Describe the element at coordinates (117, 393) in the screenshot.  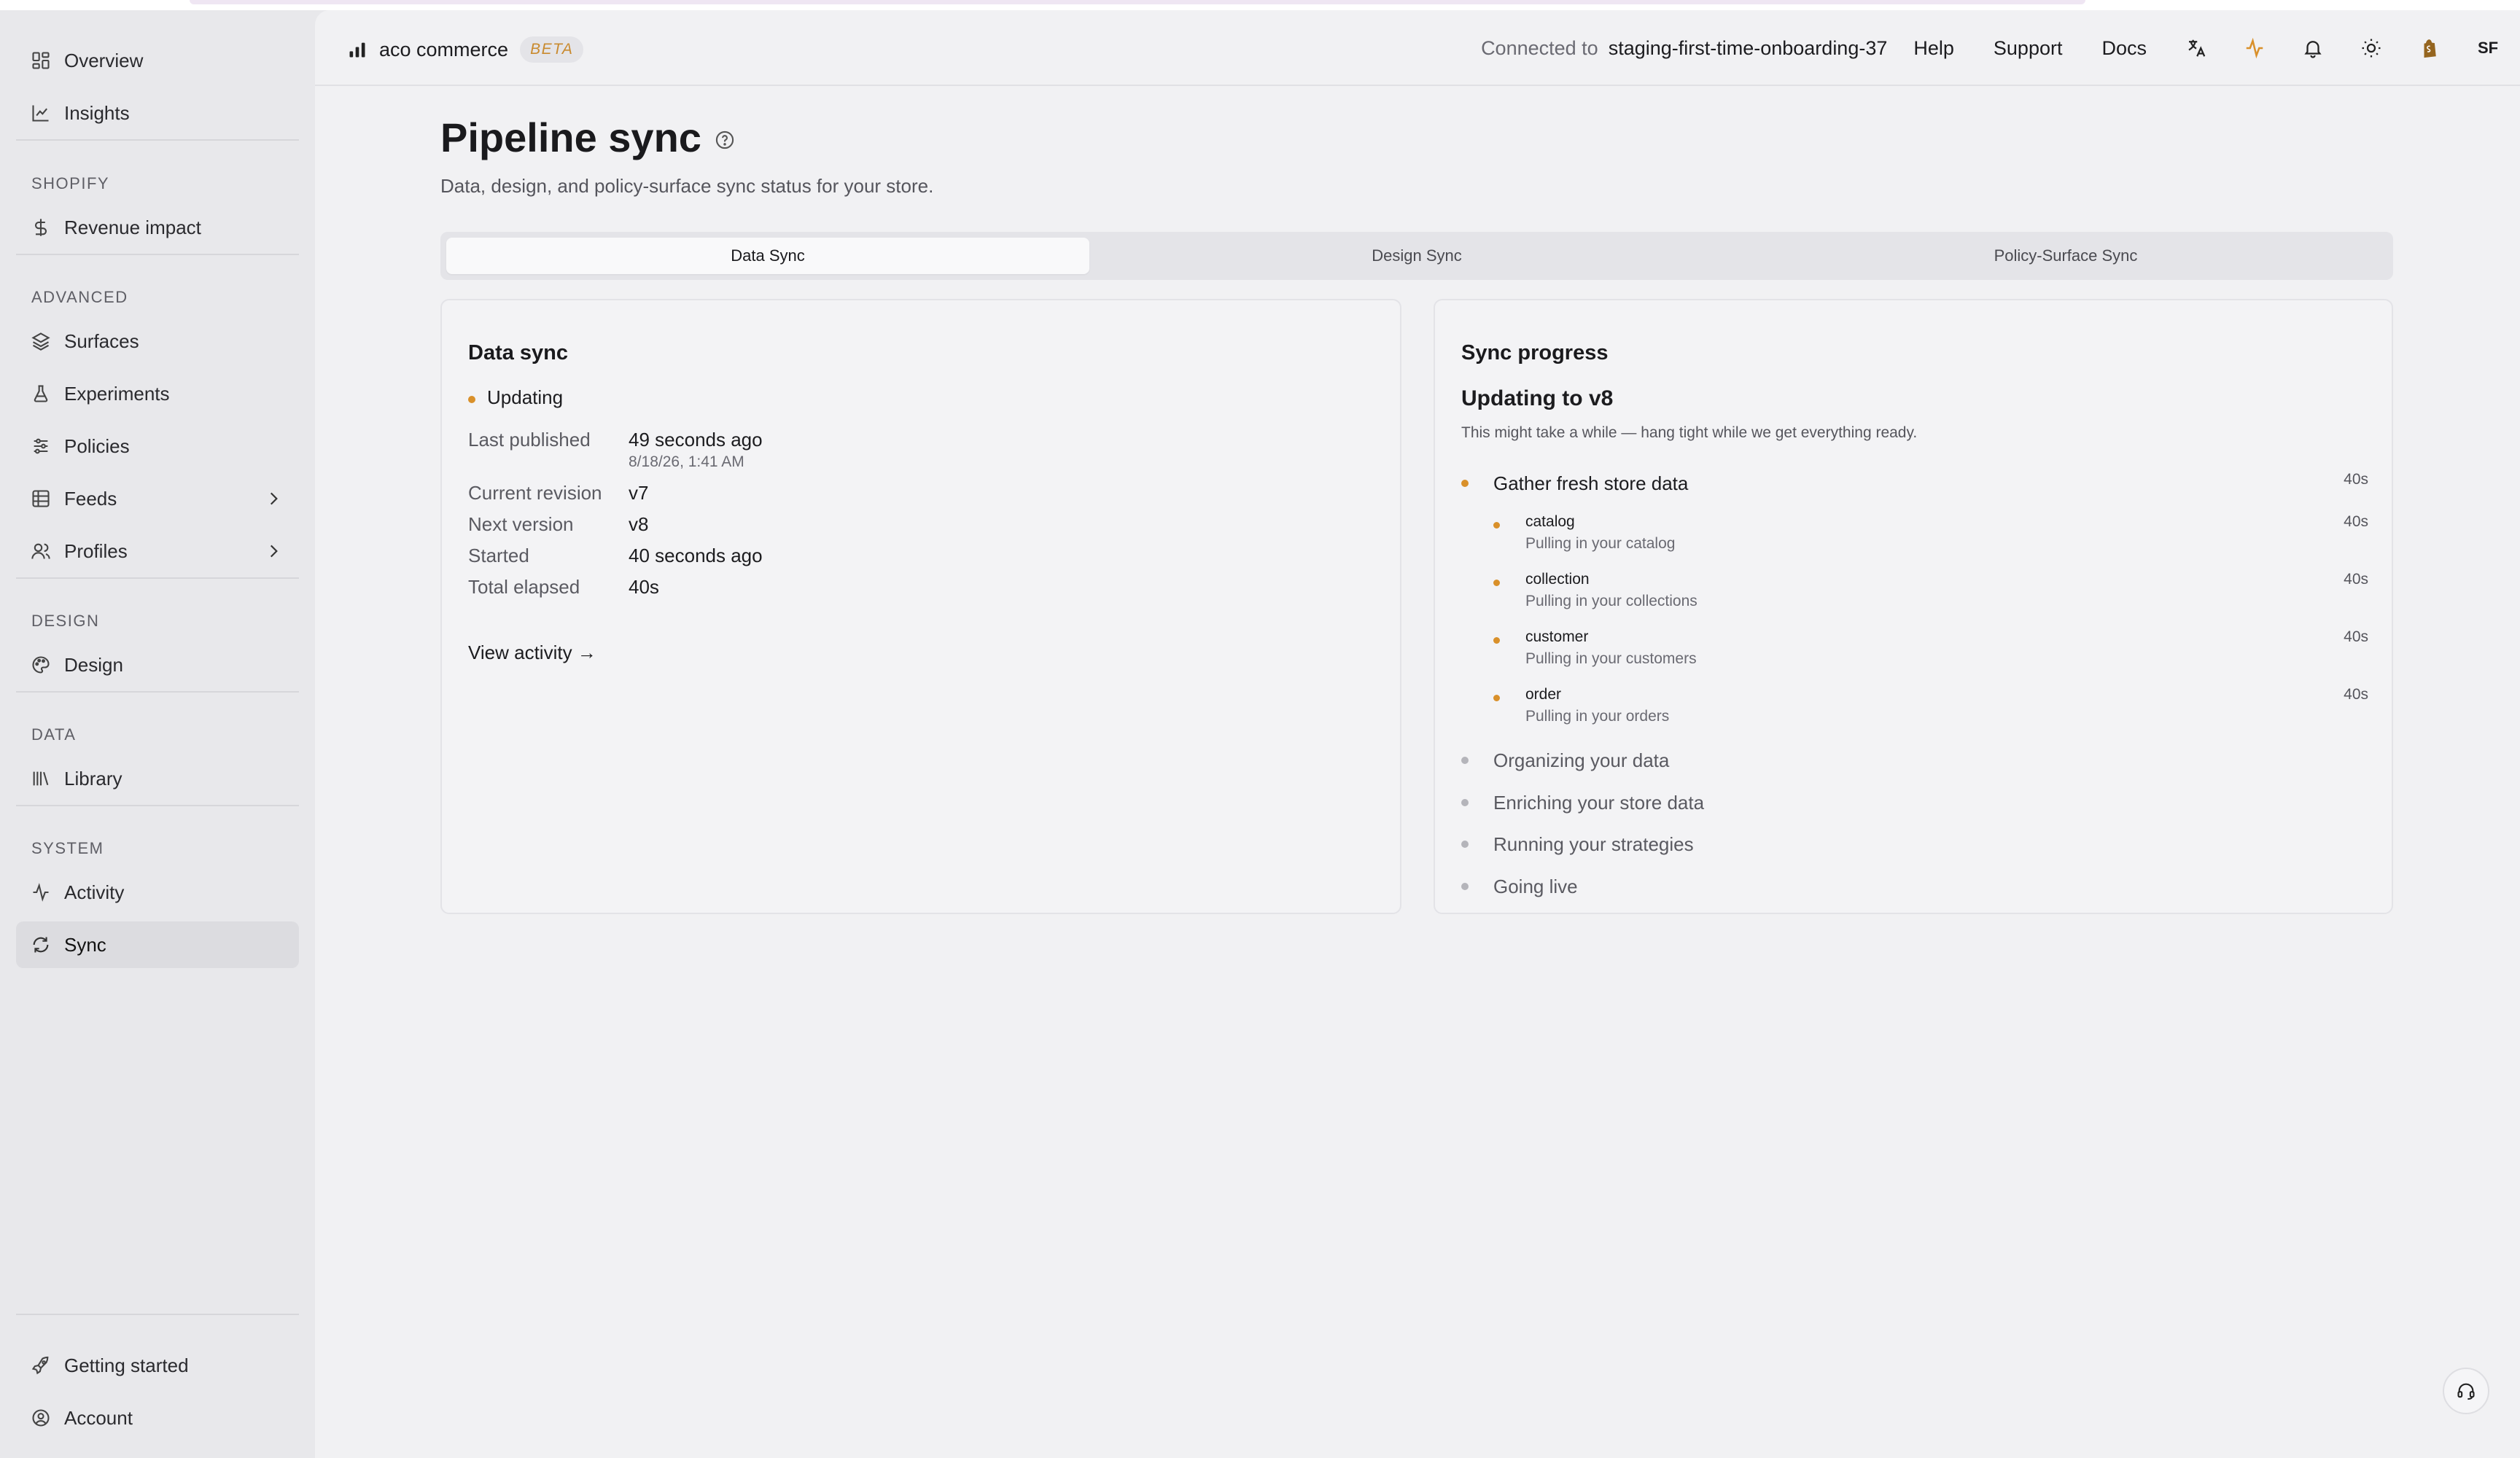
I see `sidebar-item-label: Experiments` at that location.